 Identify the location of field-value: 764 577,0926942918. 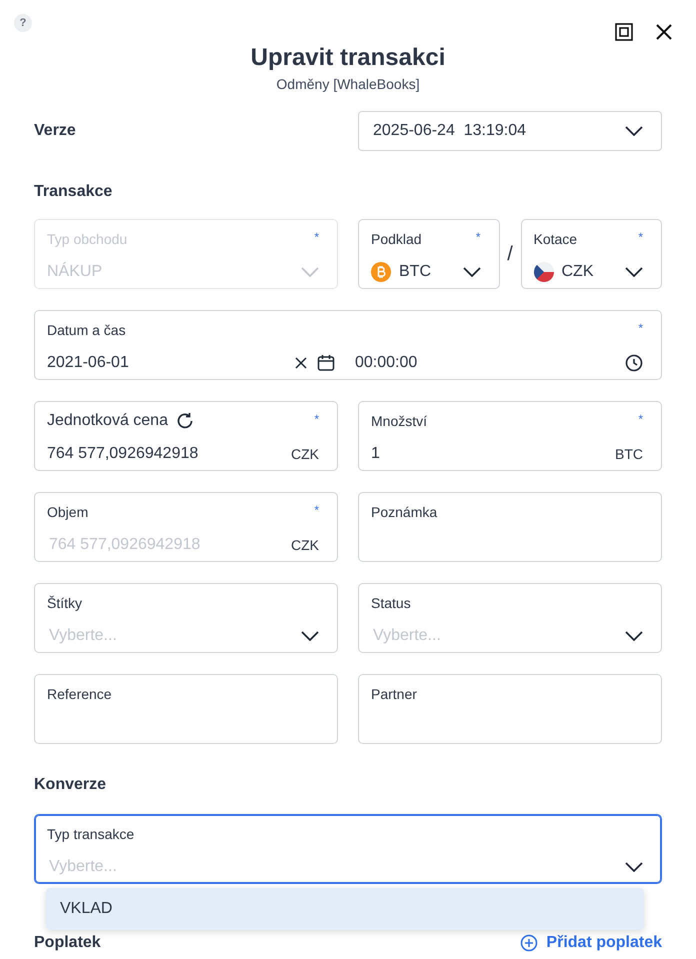
(122, 454).